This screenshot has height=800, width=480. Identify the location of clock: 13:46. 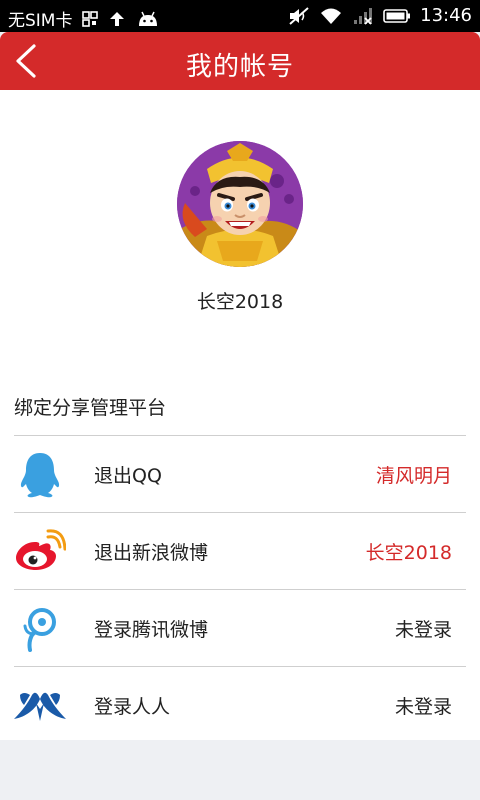
(446, 15).